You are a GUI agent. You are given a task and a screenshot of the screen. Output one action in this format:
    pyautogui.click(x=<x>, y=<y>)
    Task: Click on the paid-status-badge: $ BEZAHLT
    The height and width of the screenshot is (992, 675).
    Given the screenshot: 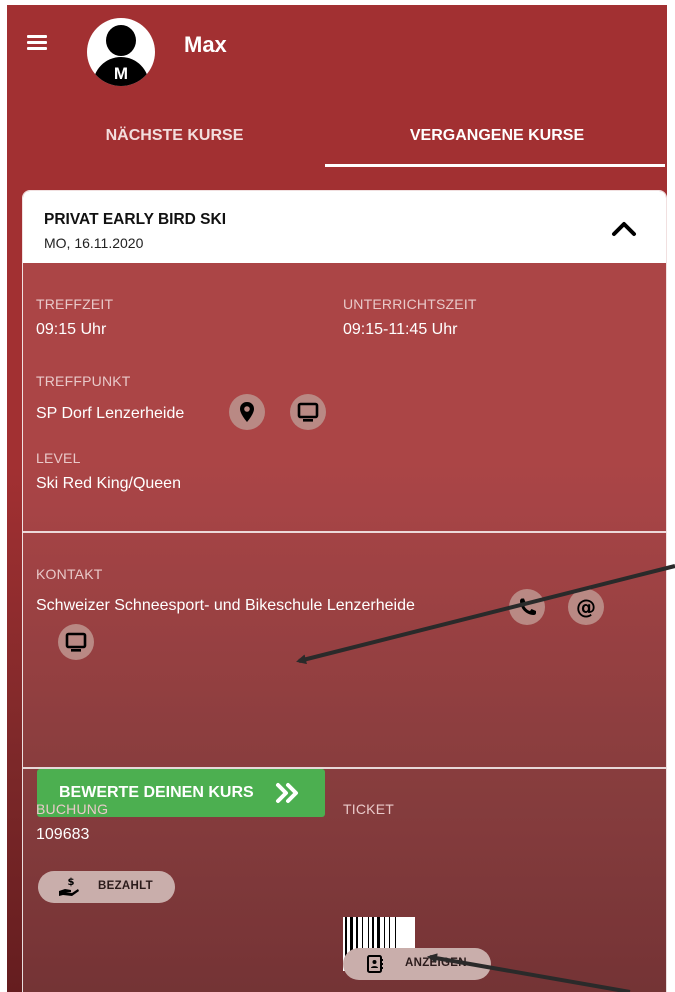 What is the action you would take?
    pyautogui.click(x=106, y=887)
    